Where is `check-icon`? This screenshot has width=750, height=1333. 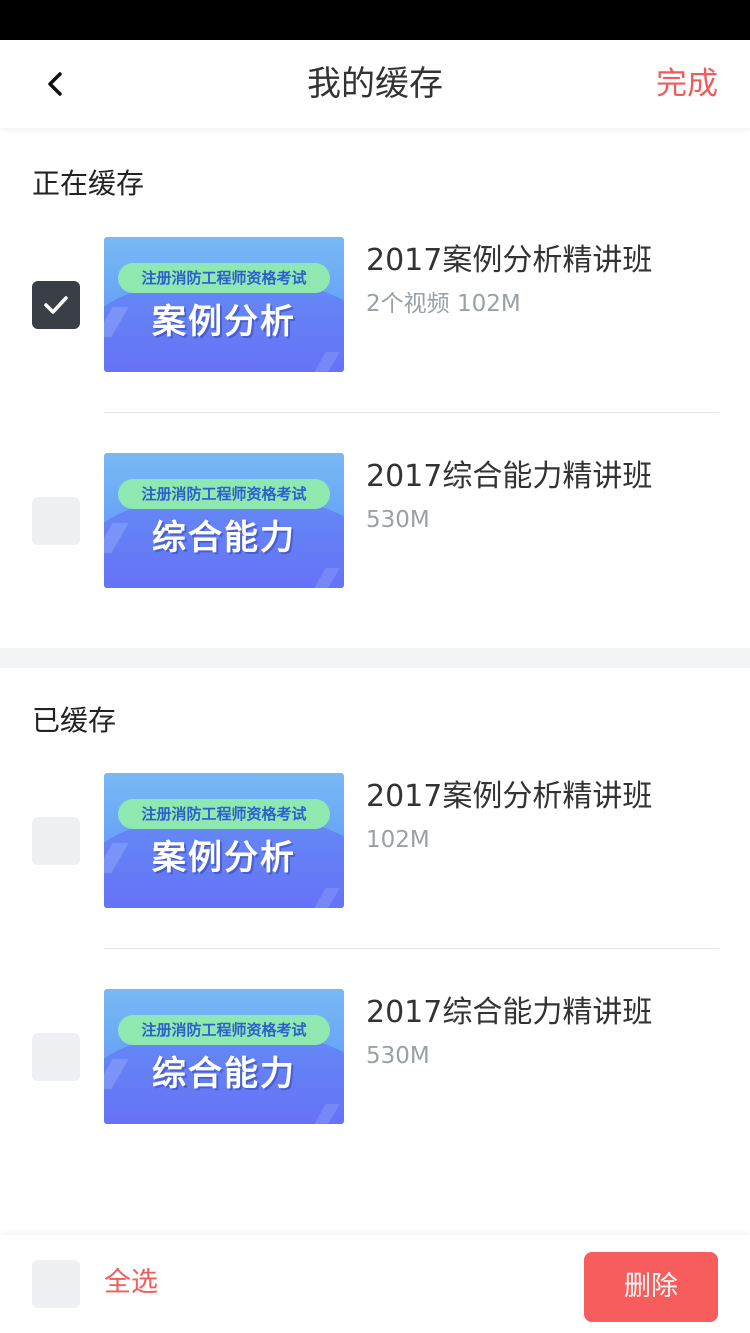 check-icon is located at coordinates (56, 305).